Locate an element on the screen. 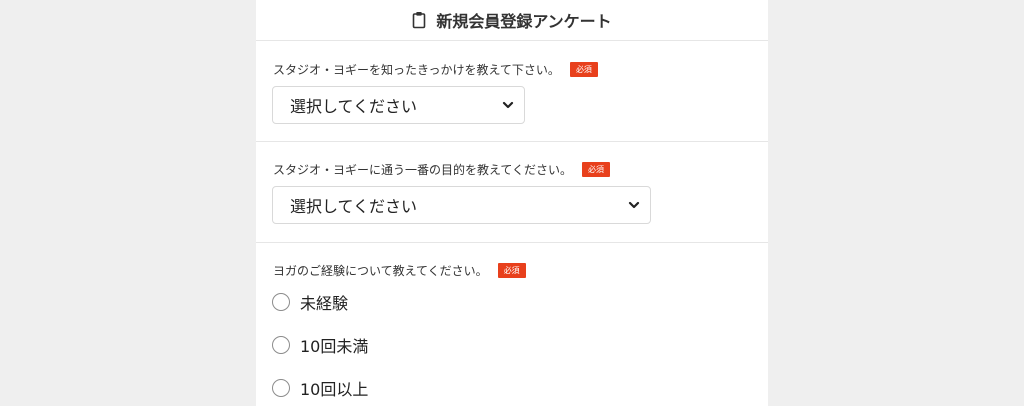 This screenshot has width=1024, height=406. question-purpose: スタジオ・ヨギーに通う一番の目的を教えてください。 必須 選択してください is located at coordinates (512, 192).